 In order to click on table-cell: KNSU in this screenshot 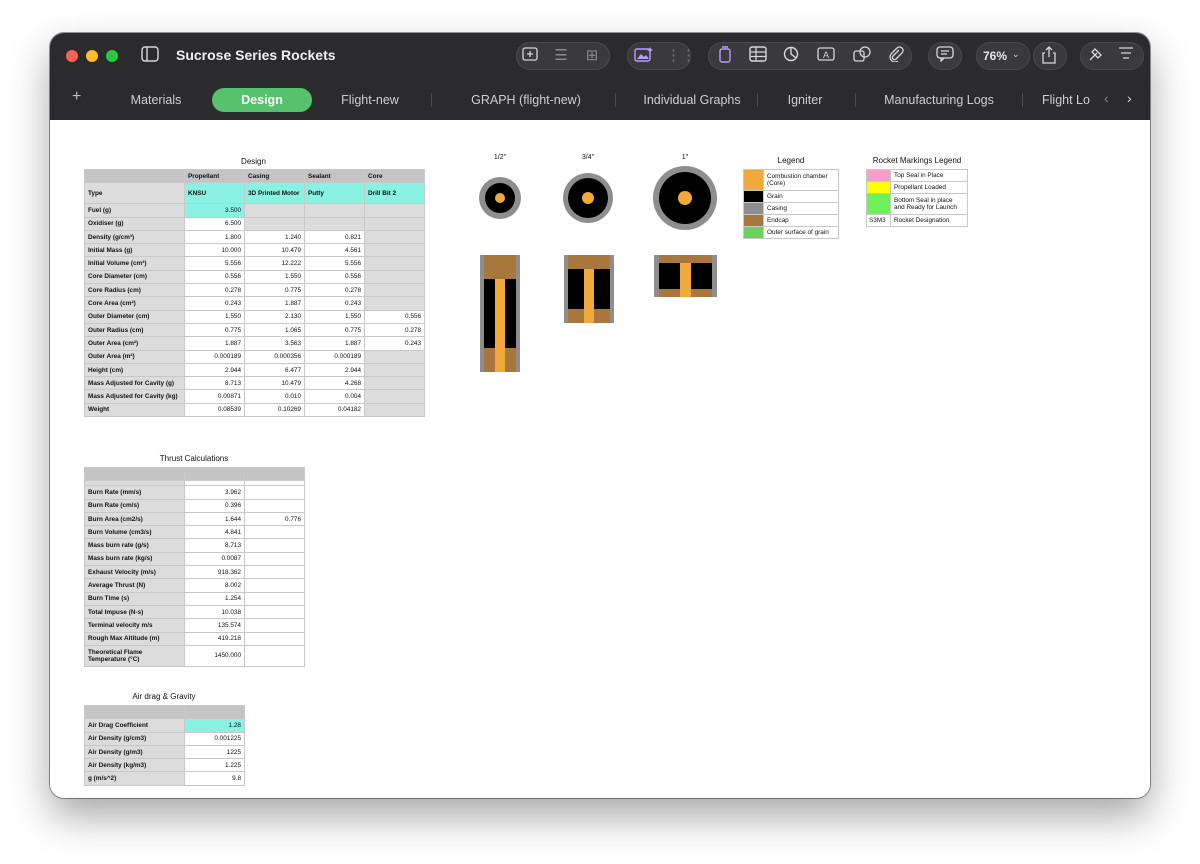, I will do `click(214, 193)`.